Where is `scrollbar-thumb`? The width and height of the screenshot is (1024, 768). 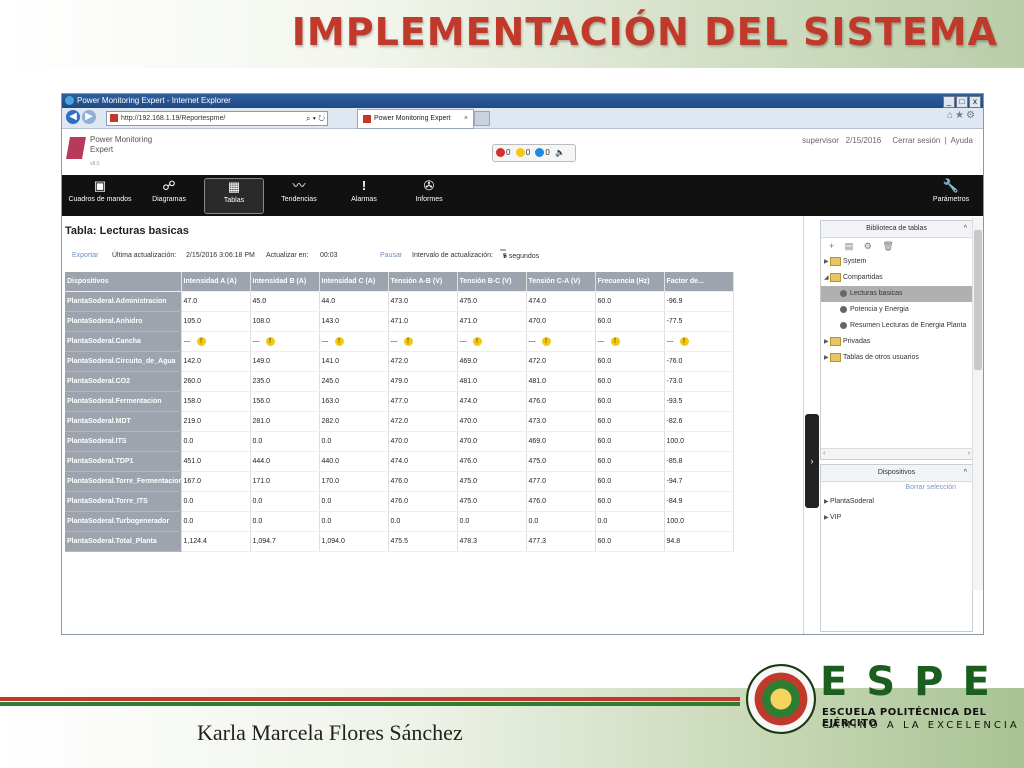 scrollbar-thumb is located at coordinates (978, 300).